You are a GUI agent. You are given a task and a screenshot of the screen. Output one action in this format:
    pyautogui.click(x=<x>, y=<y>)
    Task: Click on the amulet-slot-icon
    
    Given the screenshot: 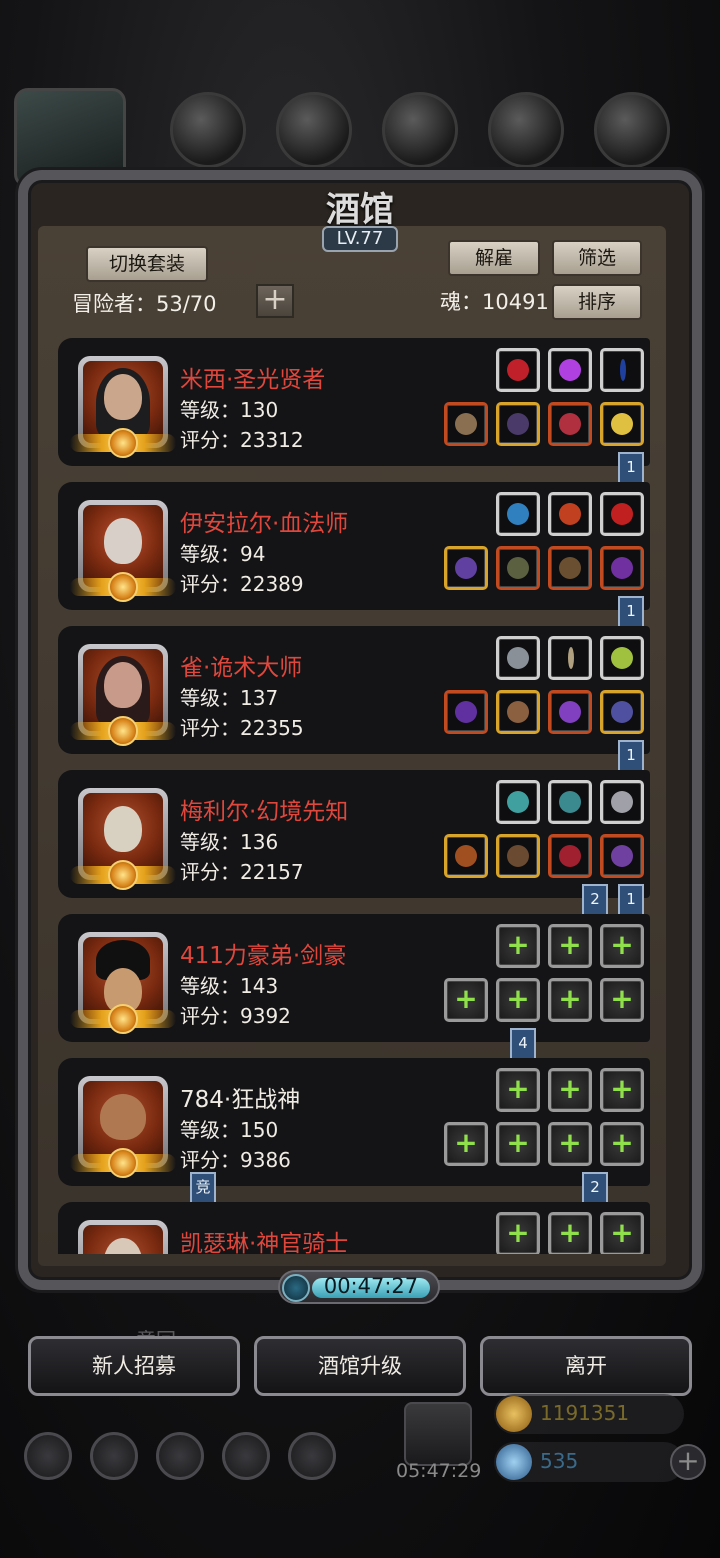 What is the action you would take?
    pyautogui.click(x=518, y=370)
    